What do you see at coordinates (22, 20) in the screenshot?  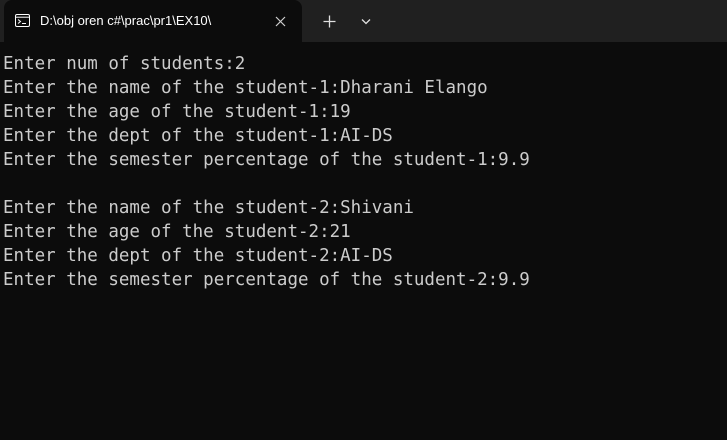 I see `console-app-icon` at bounding box center [22, 20].